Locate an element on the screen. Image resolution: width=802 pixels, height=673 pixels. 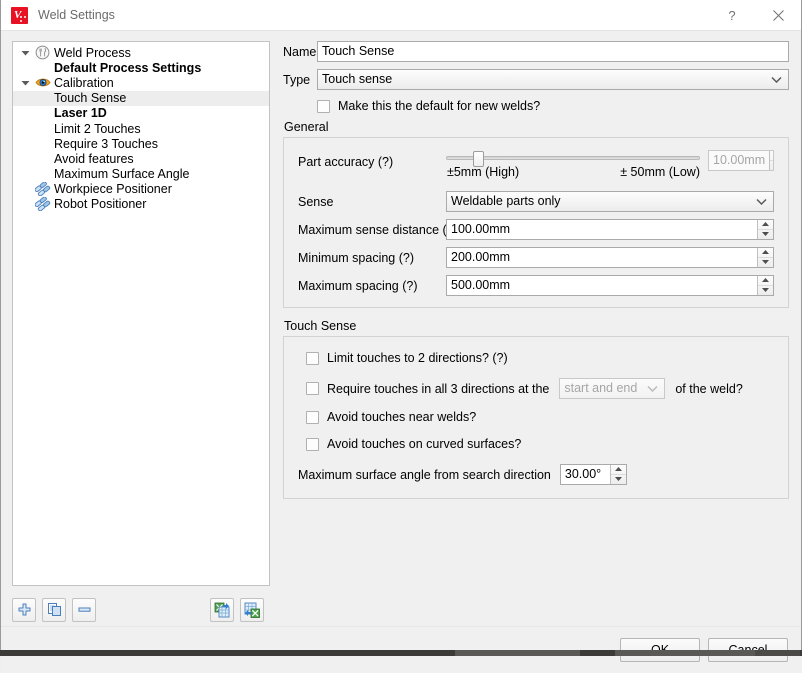
slider-max-label: ± 50mm (Low) is located at coordinates (660, 172).